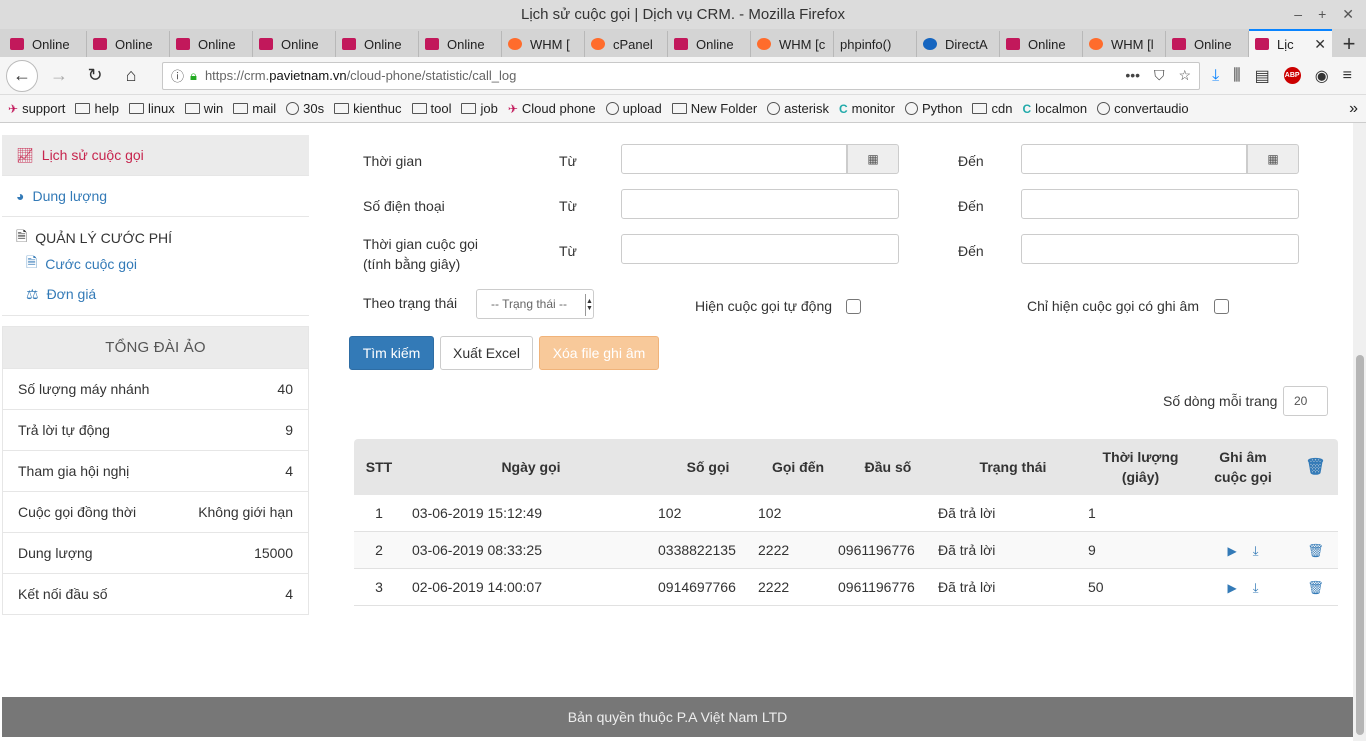 The height and width of the screenshot is (741, 1366). I want to click on bookmark-item: convertaudio, so click(1143, 108).